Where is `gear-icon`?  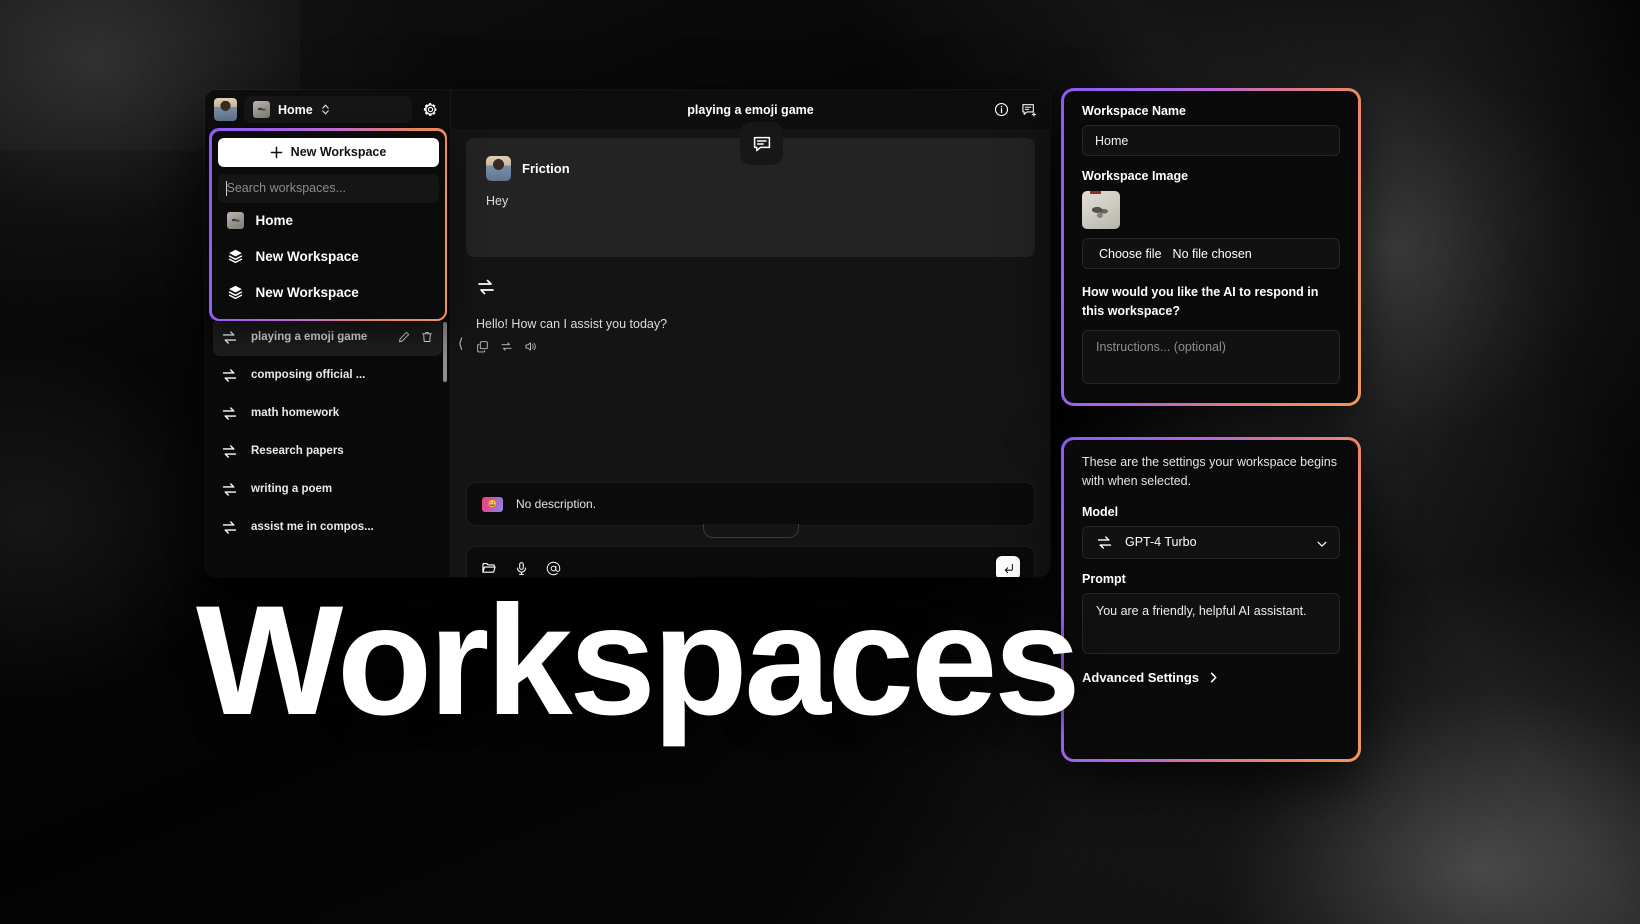 gear-icon is located at coordinates (430, 109).